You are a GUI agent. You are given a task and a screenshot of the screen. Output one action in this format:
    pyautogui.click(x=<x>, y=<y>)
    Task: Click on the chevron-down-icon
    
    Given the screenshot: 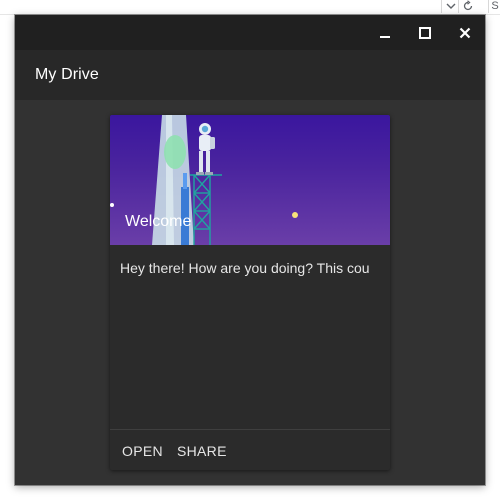 What is the action you would take?
    pyautogui.click(x=450, y=6)
    